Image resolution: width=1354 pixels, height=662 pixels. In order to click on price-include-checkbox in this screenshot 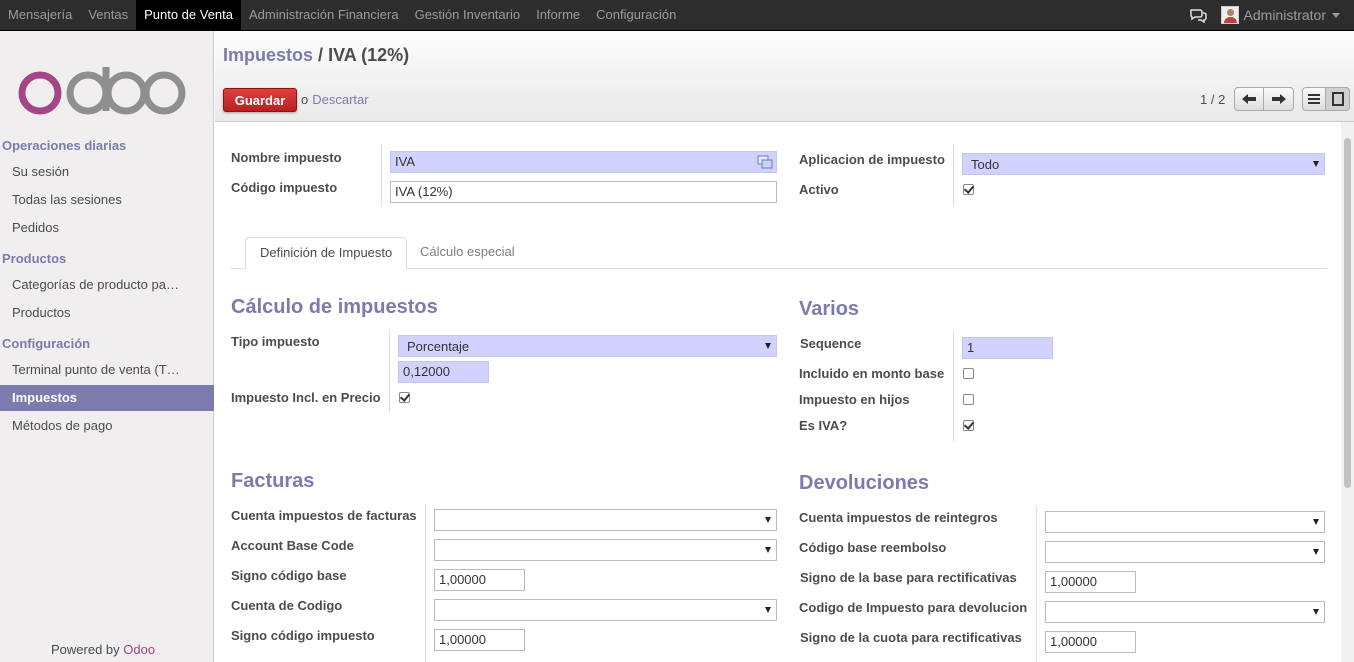, I will do `click(404, 397)`.